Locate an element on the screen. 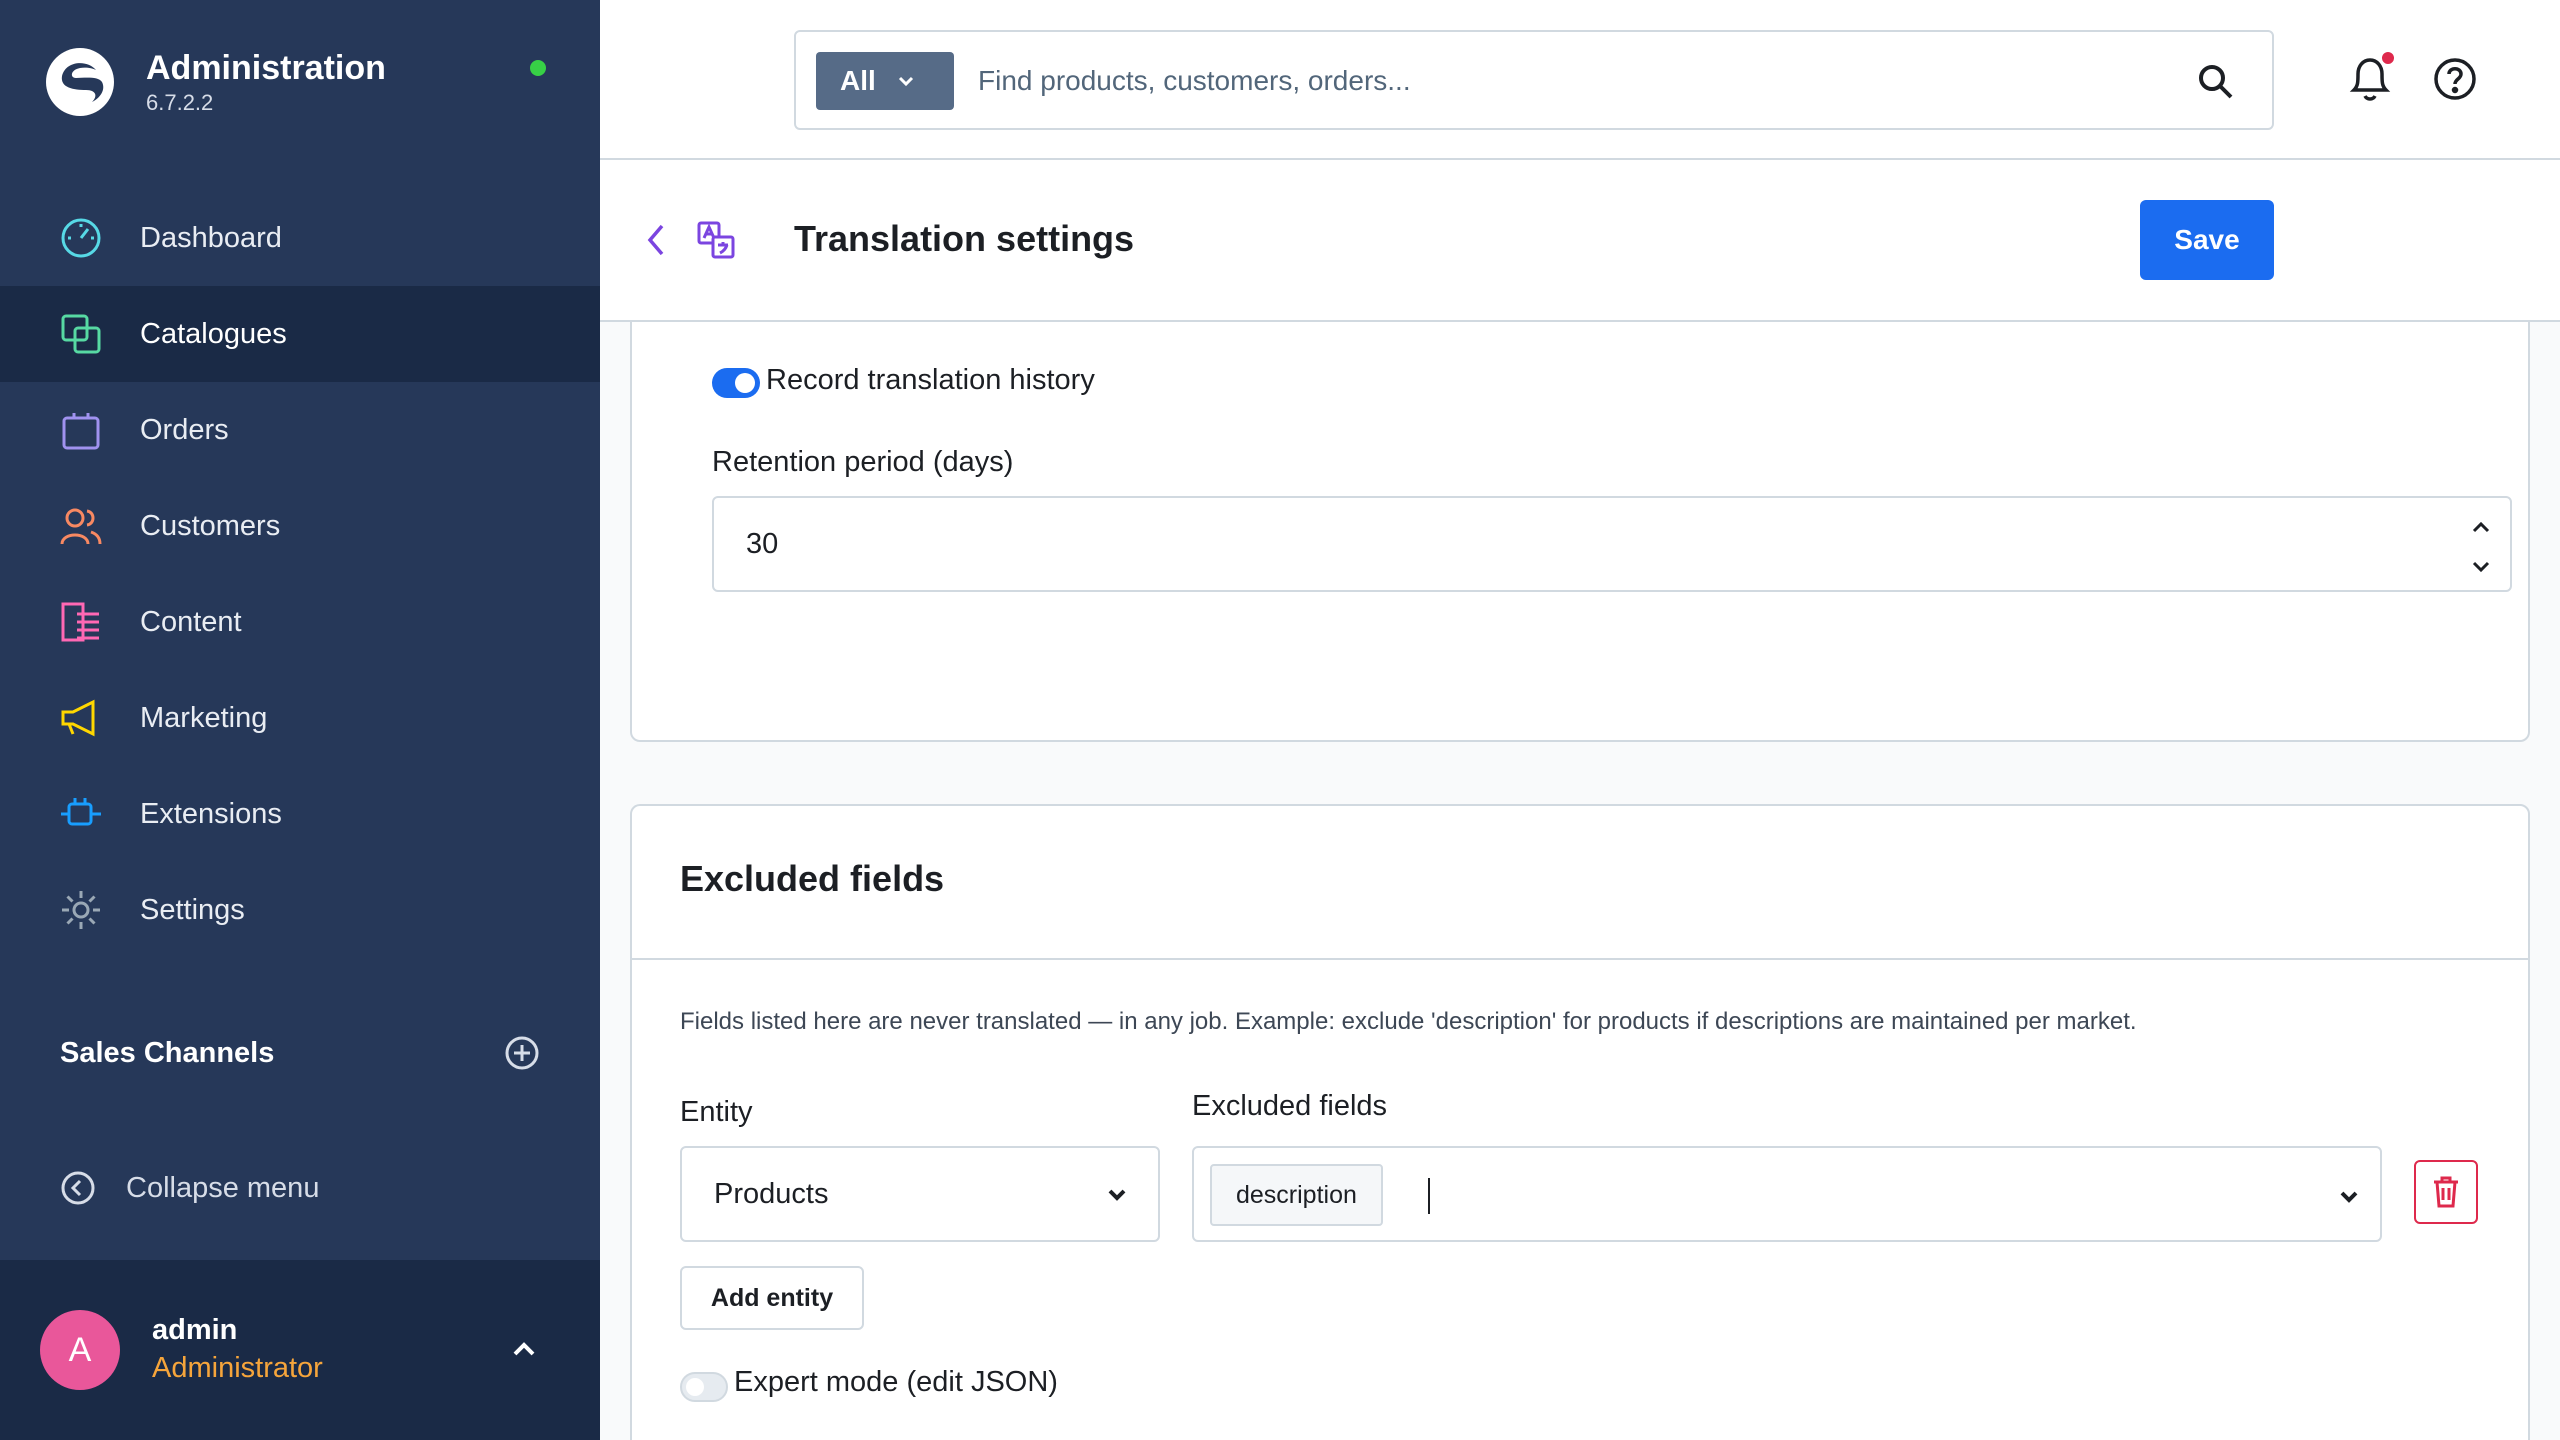 The image size is (2560, 1440). search-filter-label: All is located at coordinates (858, 80).